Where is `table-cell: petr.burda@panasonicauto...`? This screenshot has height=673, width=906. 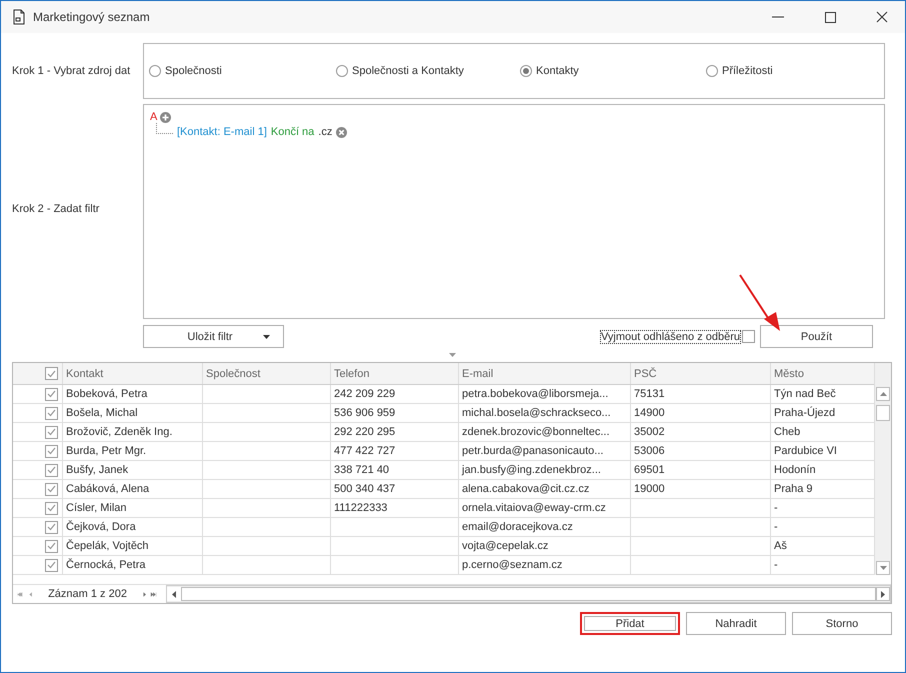 table-cell: petr.burda@panasonicauto... is located at coordinates (545, 451).